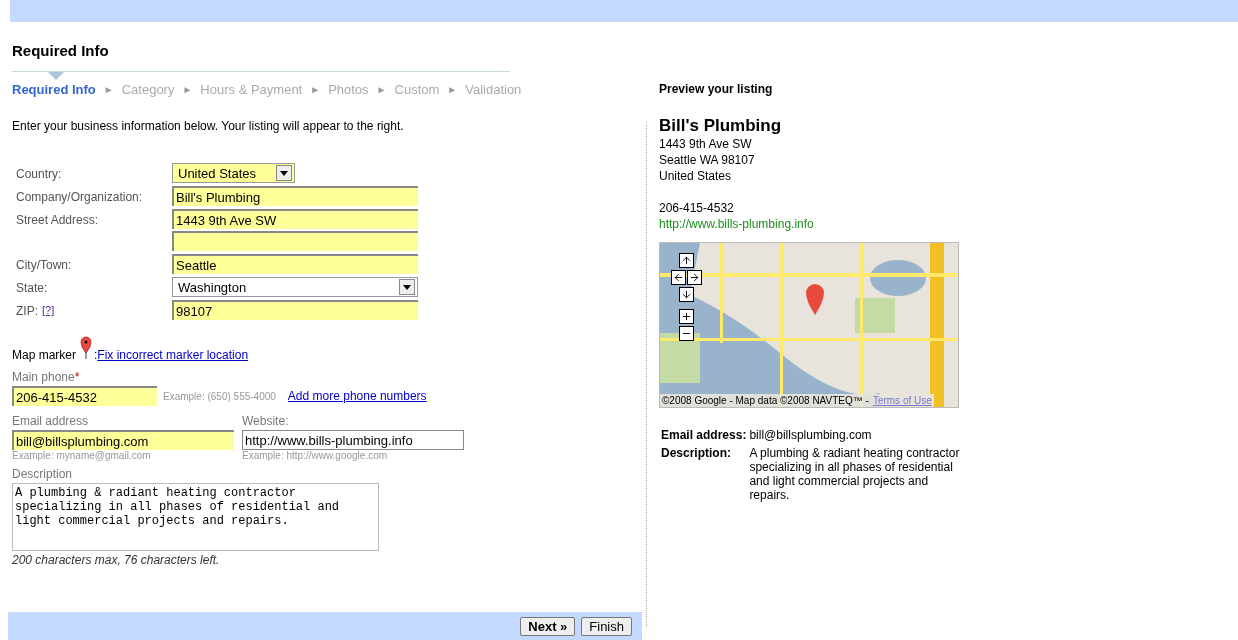 The width and height of the screenshot is (1238, 640). I want to click on arrow-up-icon, so click(686, 260).